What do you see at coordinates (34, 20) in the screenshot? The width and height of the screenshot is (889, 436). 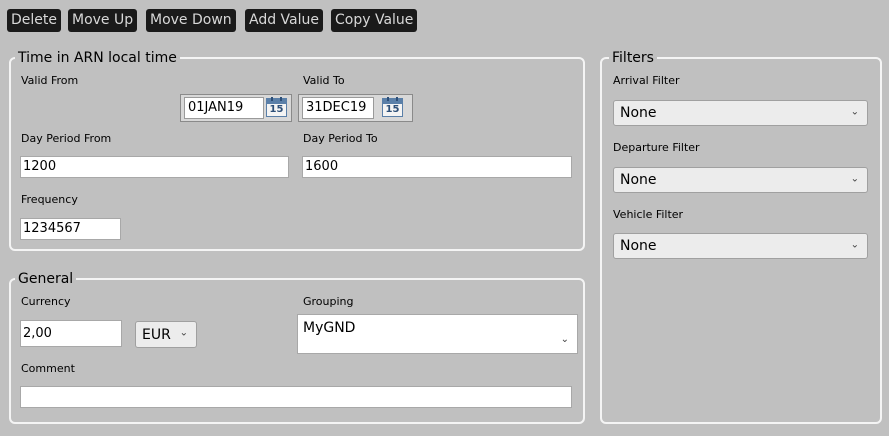 I see `delete-button: Delete` at bounding box center [34, 20].